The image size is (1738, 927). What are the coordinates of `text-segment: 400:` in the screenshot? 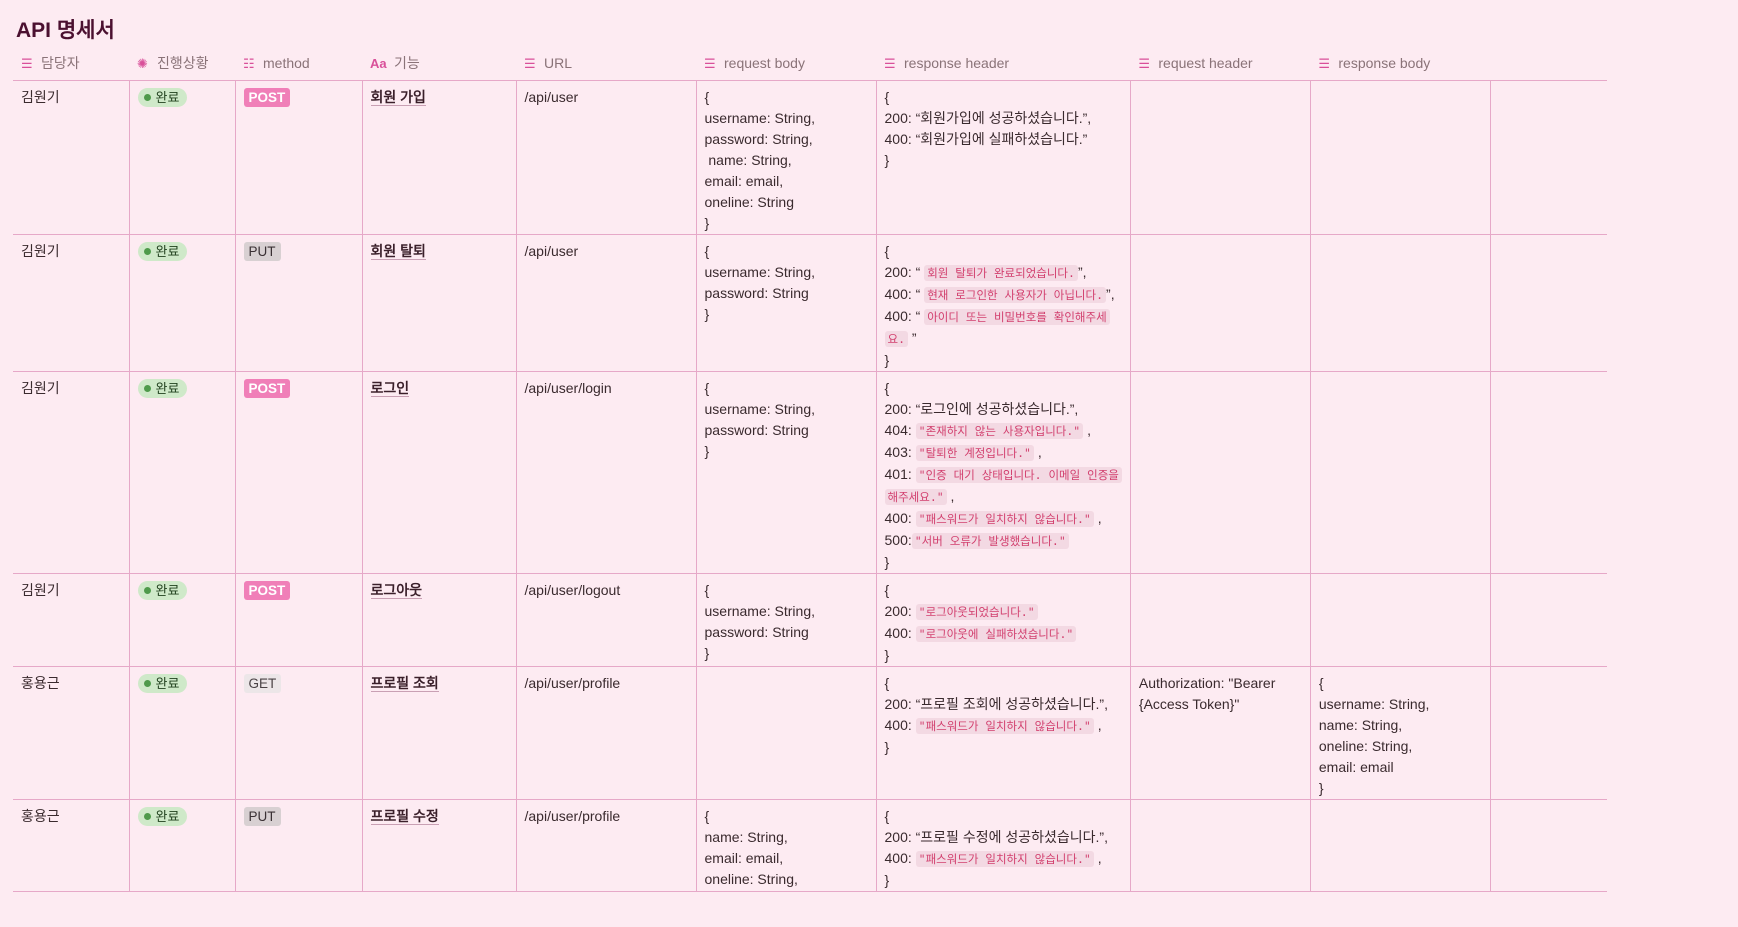 It's located at (900, 858).